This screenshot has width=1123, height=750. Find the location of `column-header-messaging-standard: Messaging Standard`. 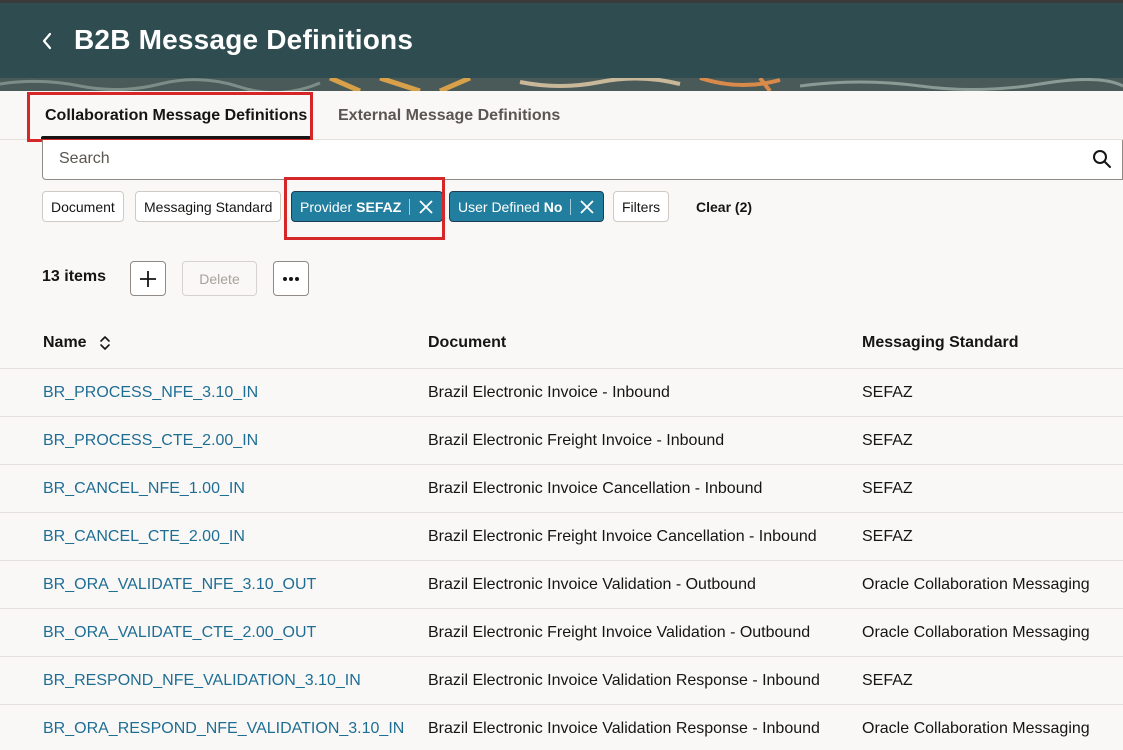

column-header-messaging-standard: Messaging Standard is located at coordinates (940, 343).